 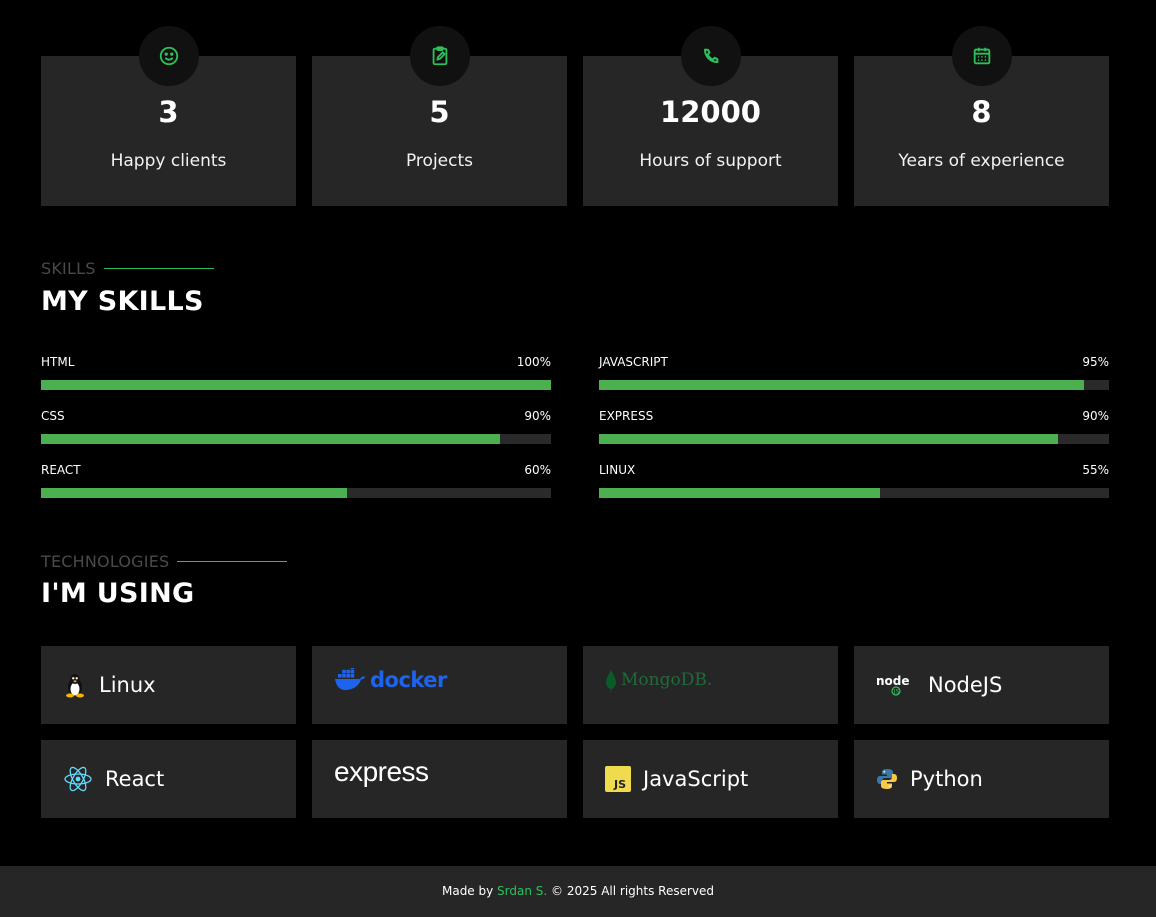 I want to click on footer-author-link: Srdan S., so click(x=522, y=891).